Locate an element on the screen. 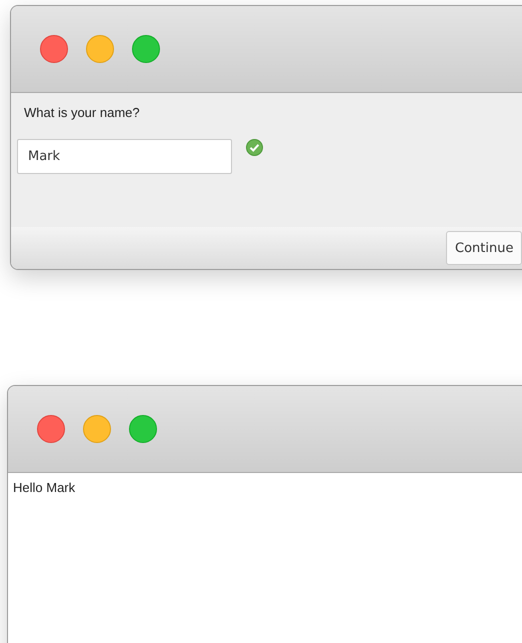  greeting-text: Hello Mark is located at coordinates (44, 487).